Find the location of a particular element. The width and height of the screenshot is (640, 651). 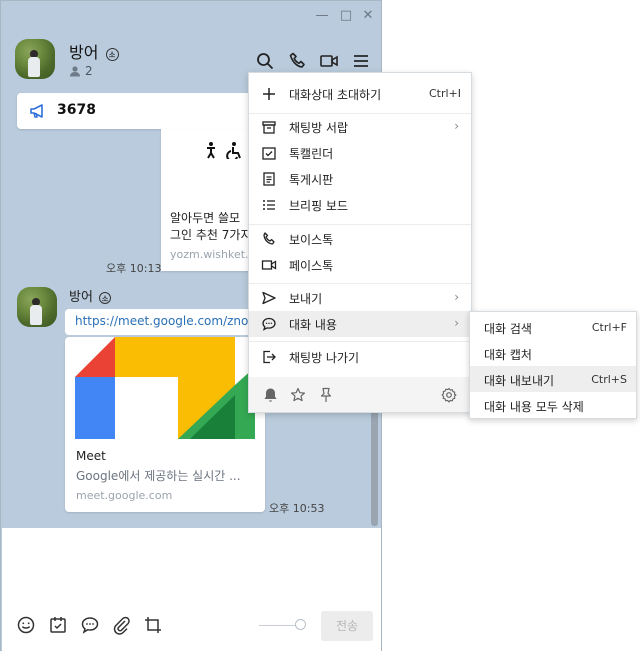

chat-scrollbar is located at coordinates (374, 461).